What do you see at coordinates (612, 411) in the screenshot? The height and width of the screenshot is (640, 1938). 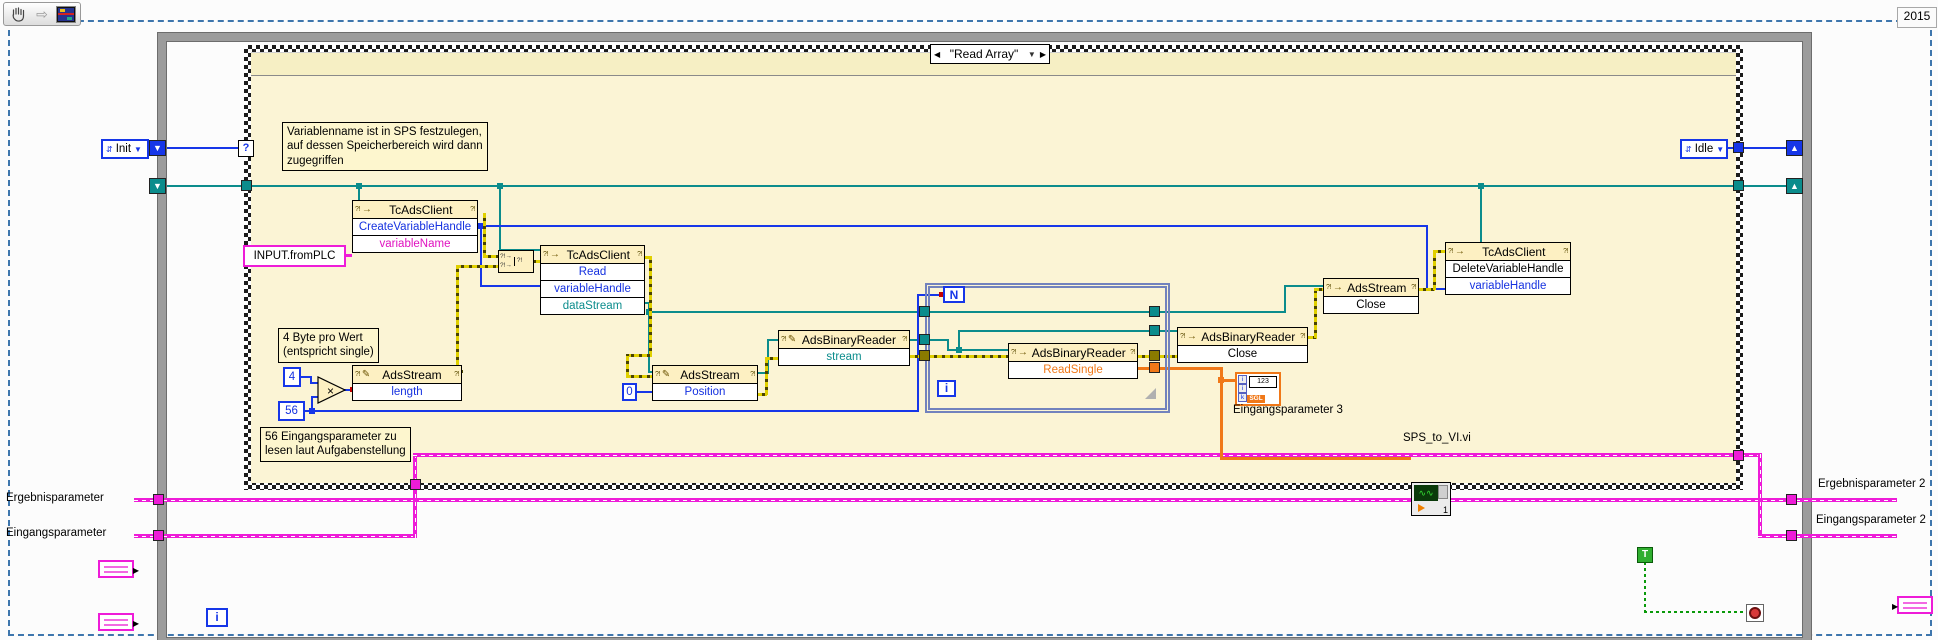 I see `int-wire` at bounding box center [612, 411].